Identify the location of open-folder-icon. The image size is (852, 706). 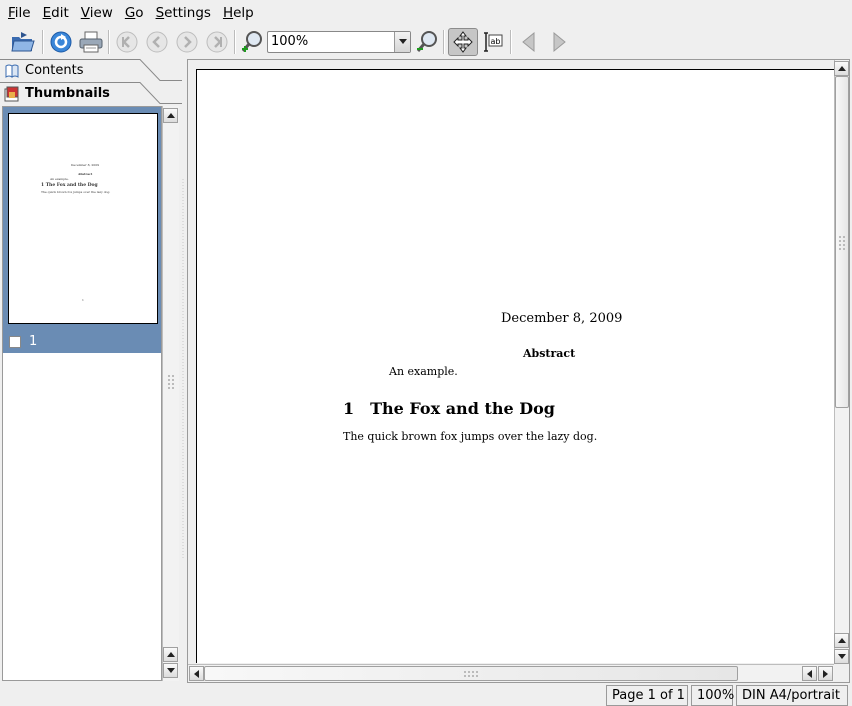
(23, 42).